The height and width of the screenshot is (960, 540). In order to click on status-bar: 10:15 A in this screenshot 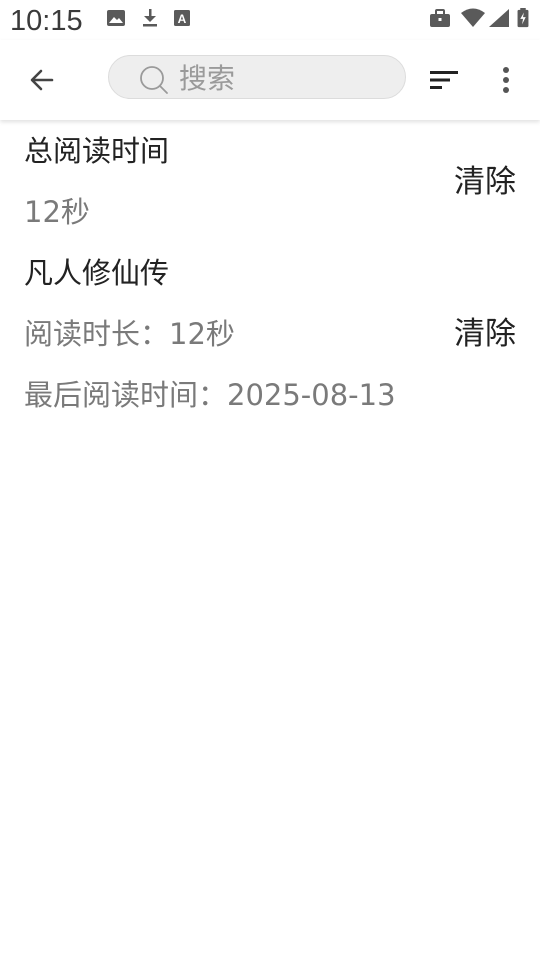, I will do `click(270, 20)`.